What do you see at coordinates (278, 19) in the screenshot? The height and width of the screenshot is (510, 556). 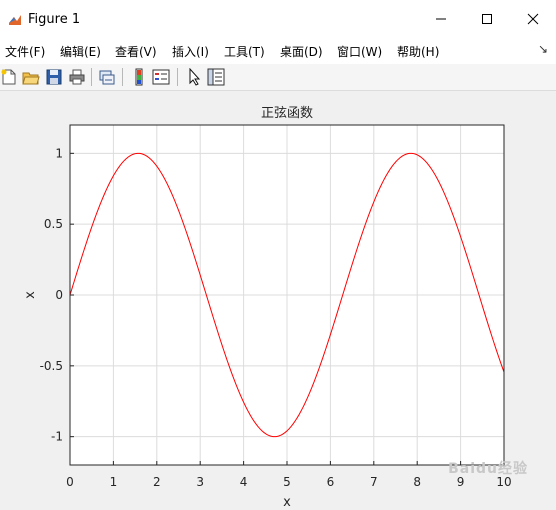 I see `title-bar: Figure 1` at bounding box center [278, 19].